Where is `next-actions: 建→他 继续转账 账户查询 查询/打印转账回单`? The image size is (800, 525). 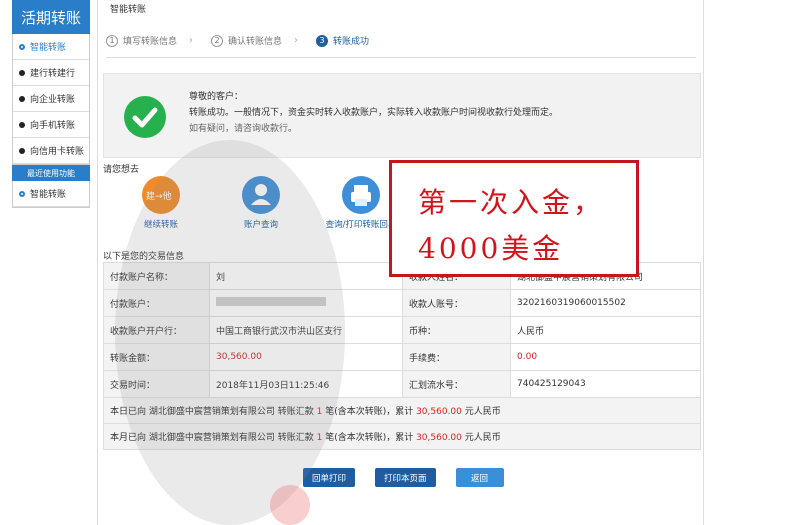 next-actions: 建→他 继续转账 账户查询 查询/打印转账回单 is located at coordinates (261, 203).